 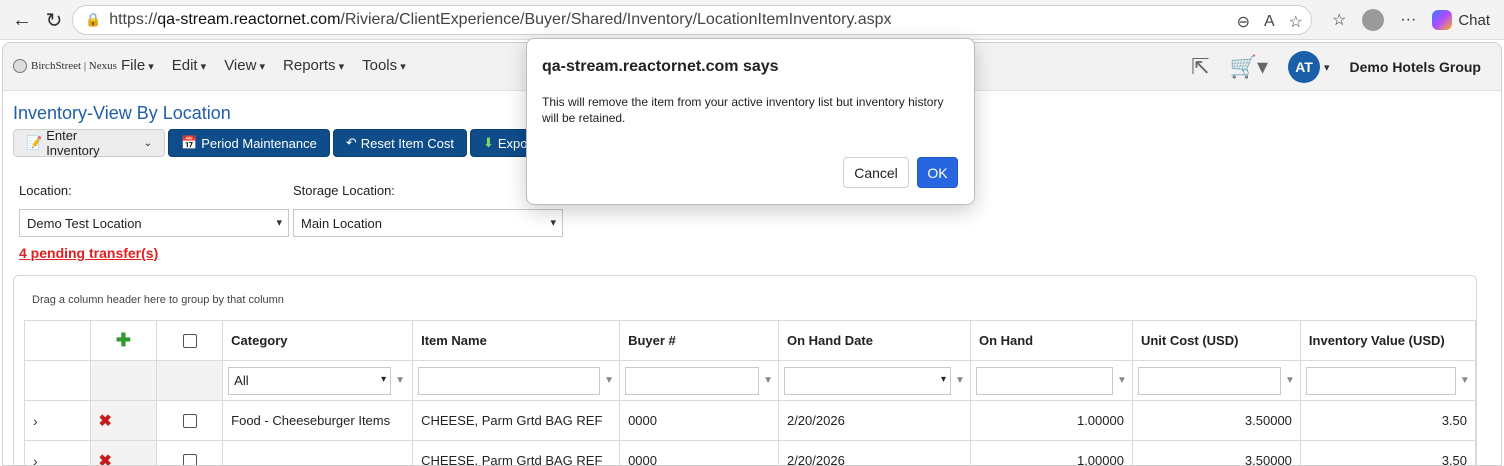 I want to click on column-header-unit-cost: Unit Cost (USD), so click(x=1216, y=340).